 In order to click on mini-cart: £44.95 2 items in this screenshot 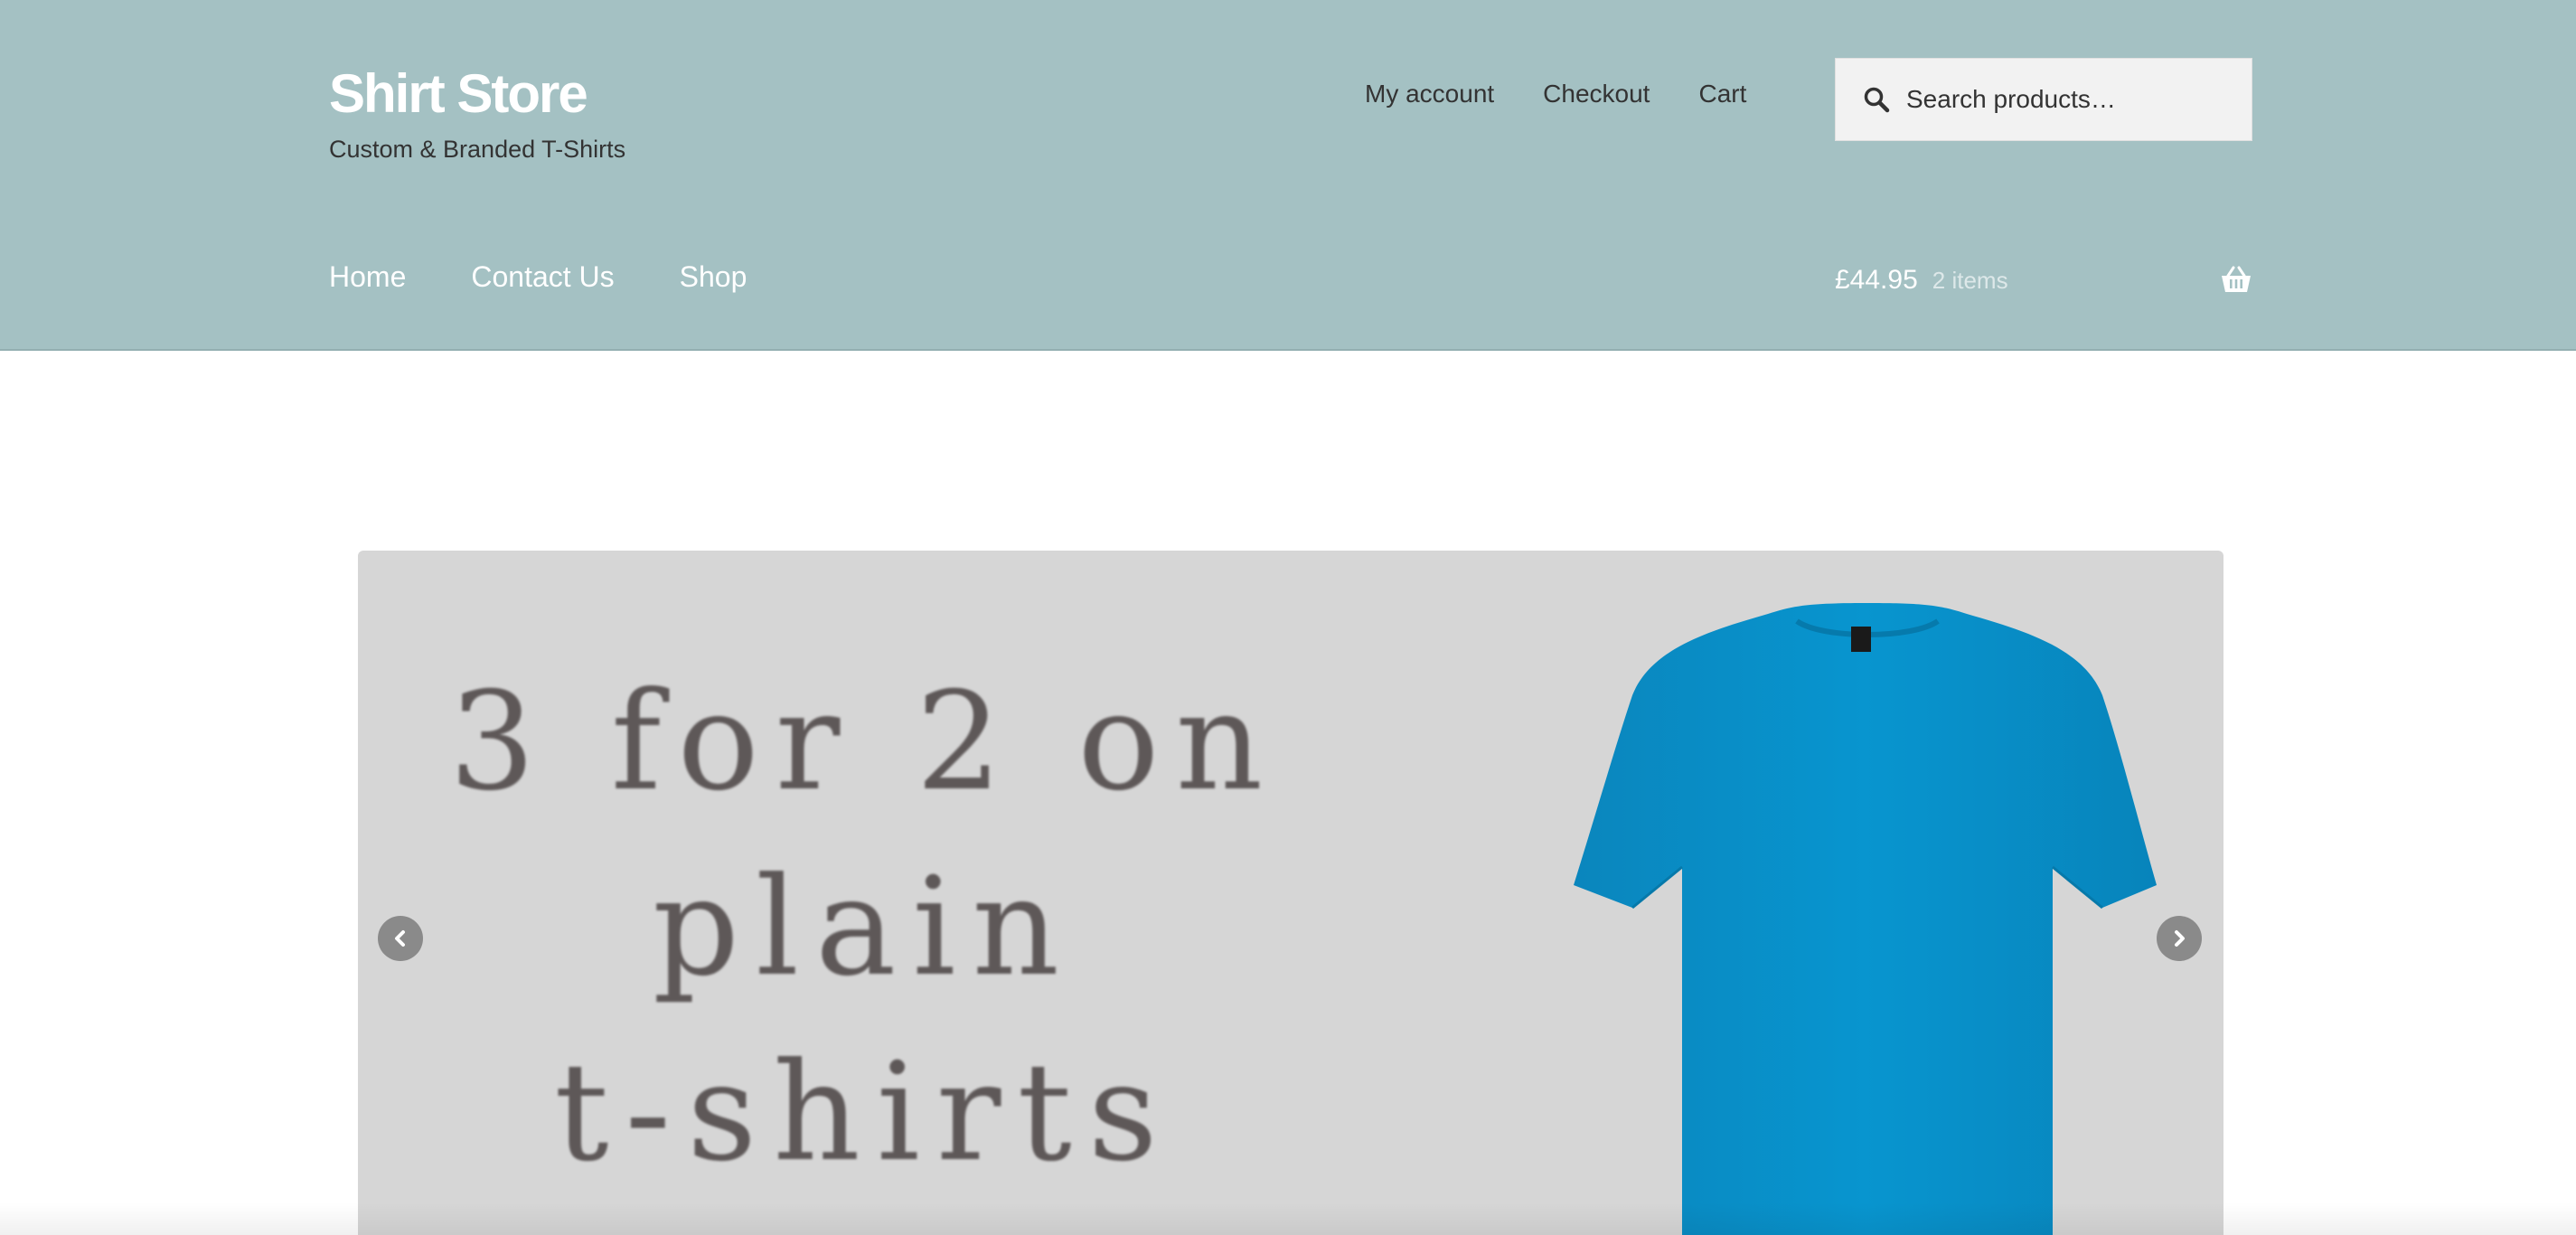, I will do `click(2043, 280)`.